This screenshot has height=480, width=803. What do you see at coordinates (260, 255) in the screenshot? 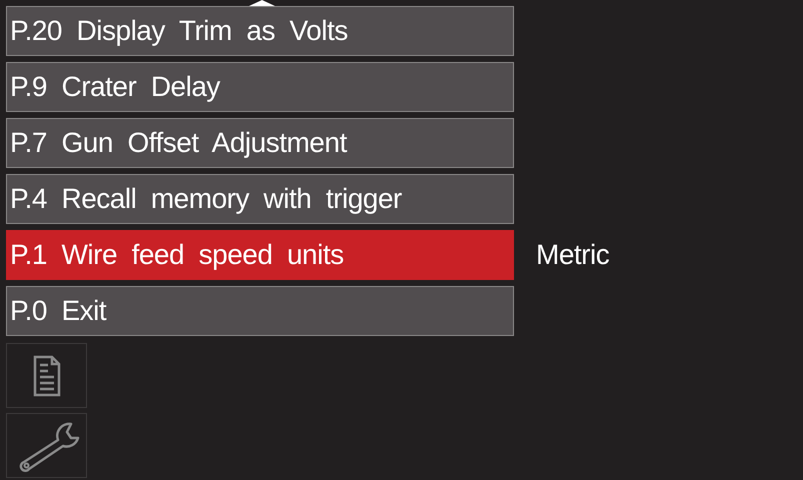
I see `menu-item: P.1 Wire feed speed units` at bounding box center [260, 255].